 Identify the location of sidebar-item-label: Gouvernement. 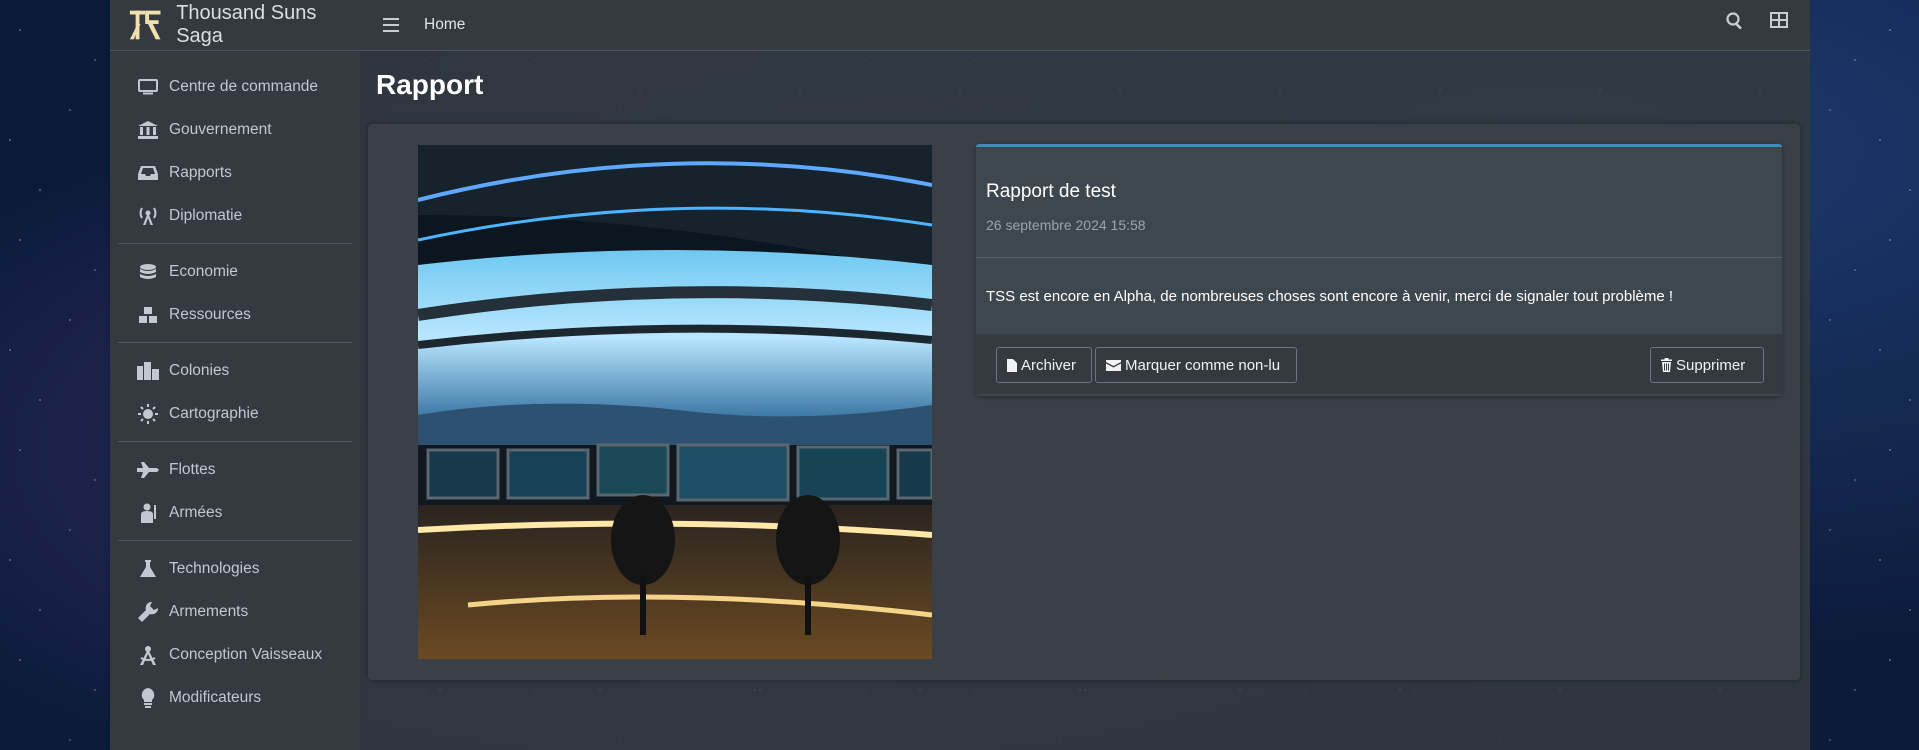
(220, 129).